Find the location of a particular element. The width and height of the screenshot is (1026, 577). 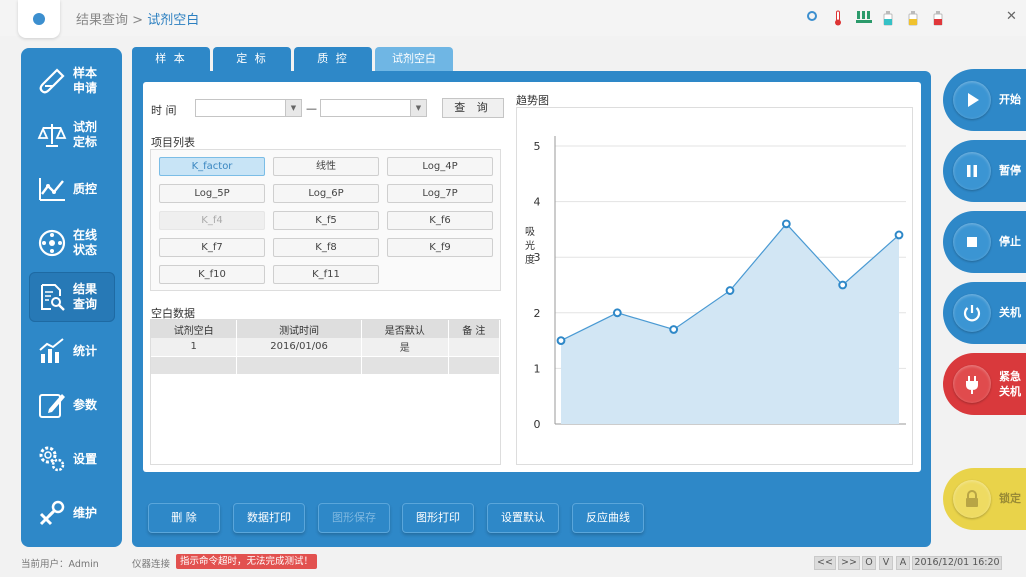

stop-button: 停止 is located at coordinates (984, 242).